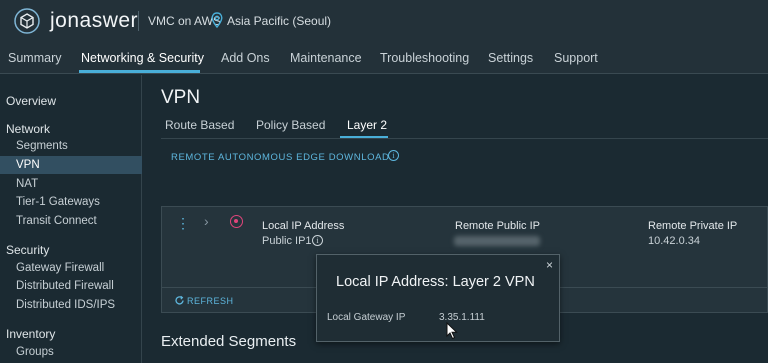  What do you see at coordinates (184, 21) in the screenshot?
I see `org-name: VMC on AWS` at bounding box center [184, 21].